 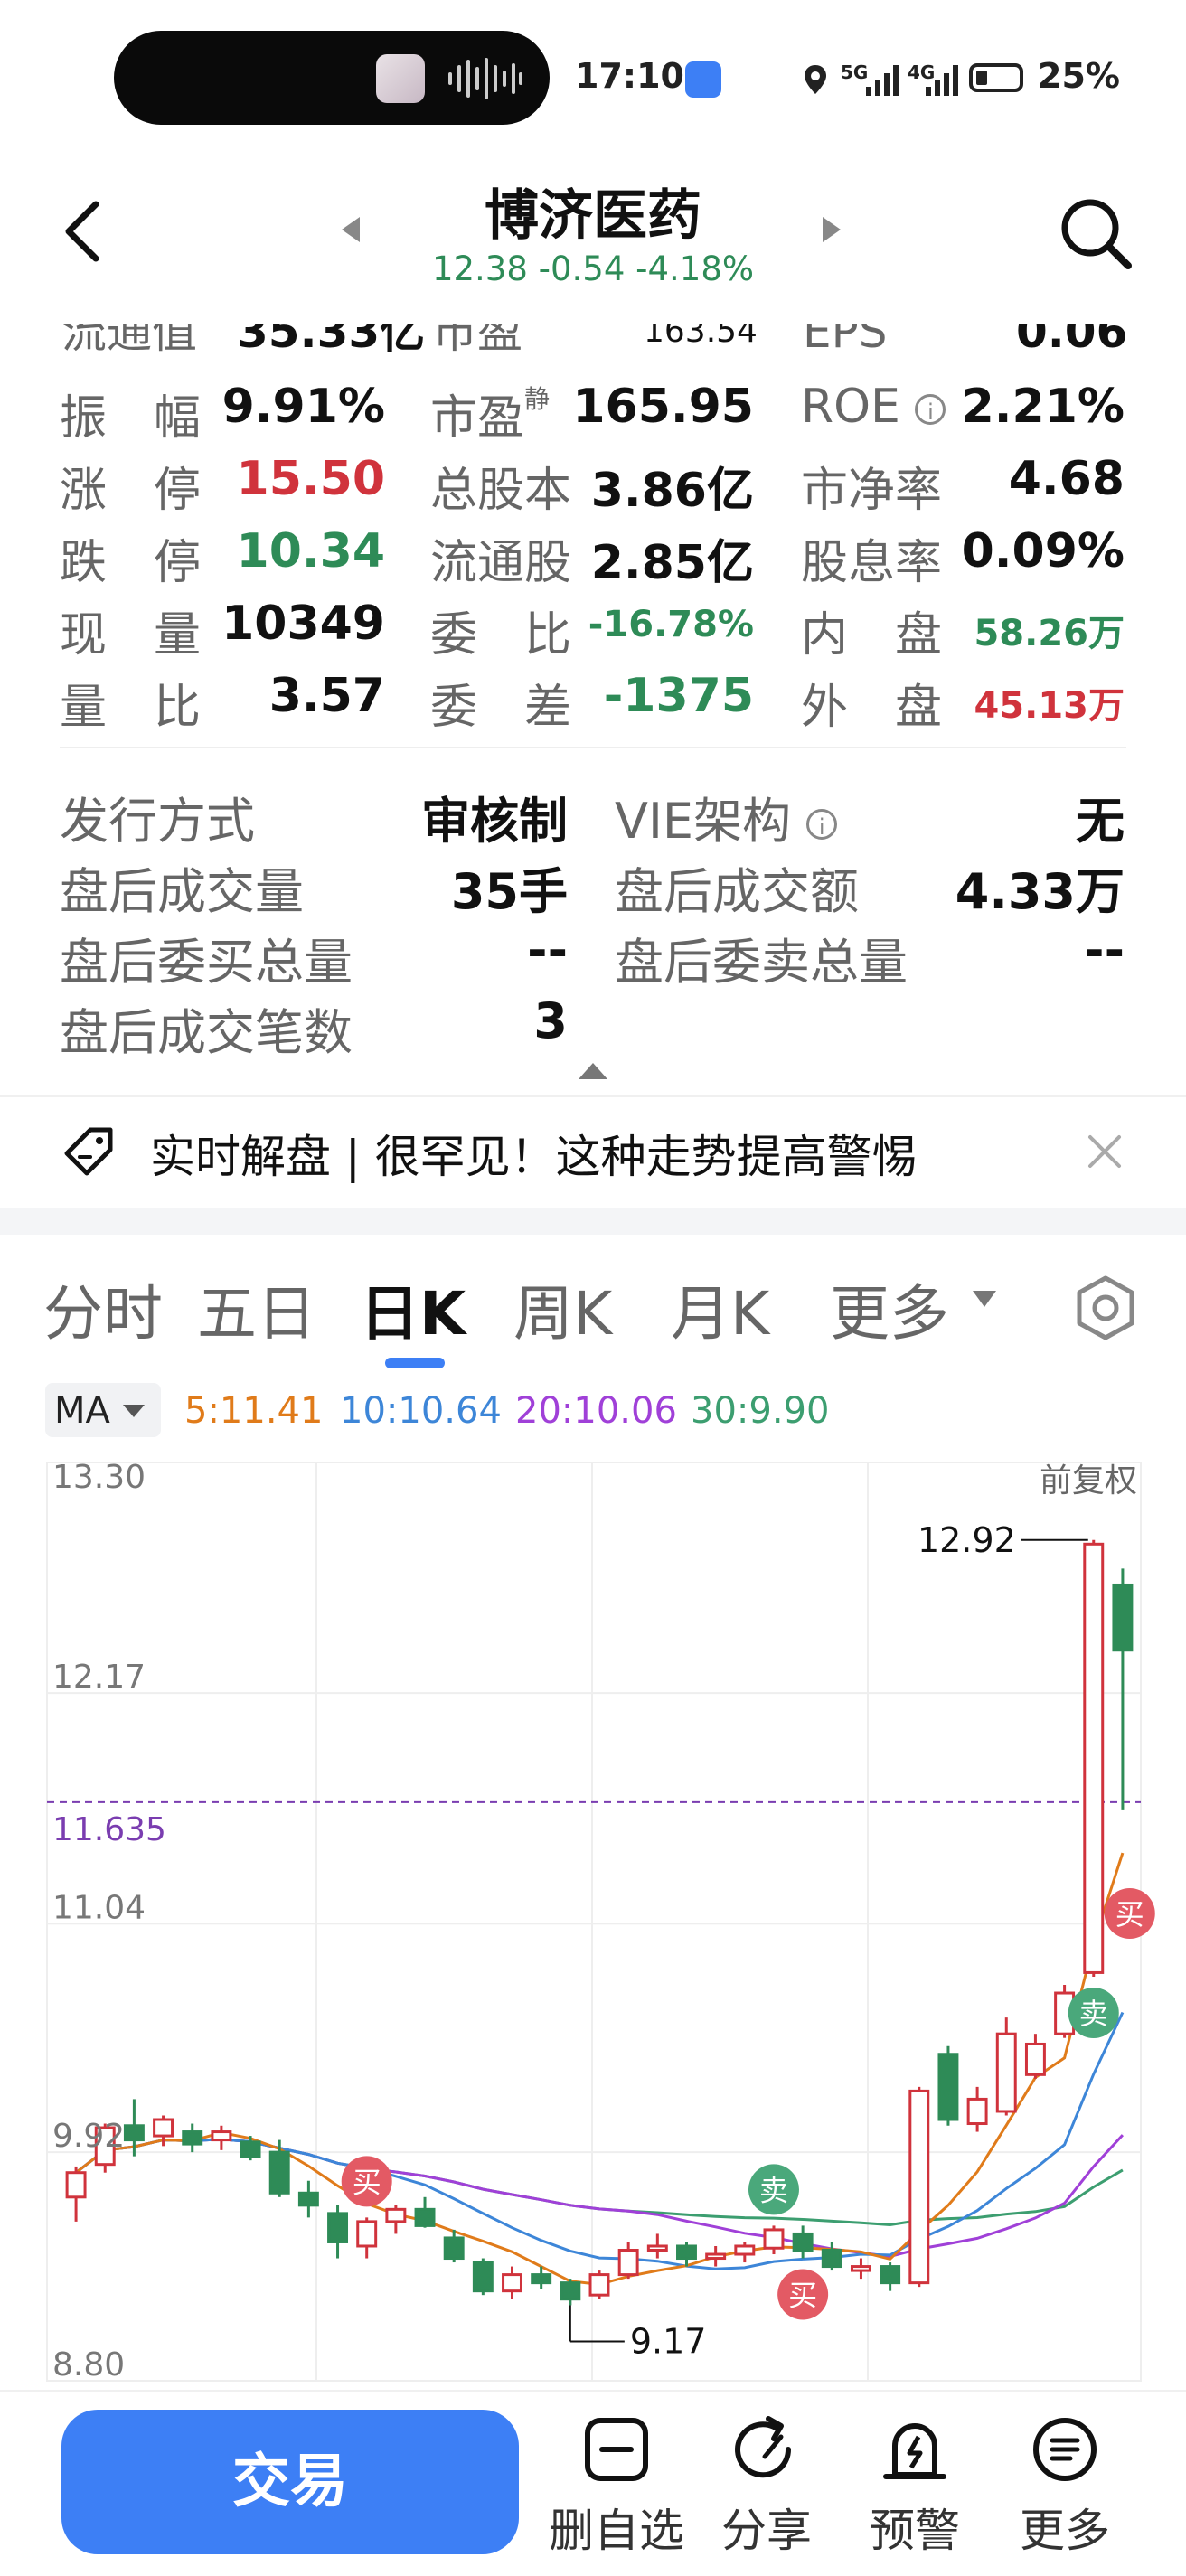 I want to click on status-time: 17:10, so click(x=629, y=76).